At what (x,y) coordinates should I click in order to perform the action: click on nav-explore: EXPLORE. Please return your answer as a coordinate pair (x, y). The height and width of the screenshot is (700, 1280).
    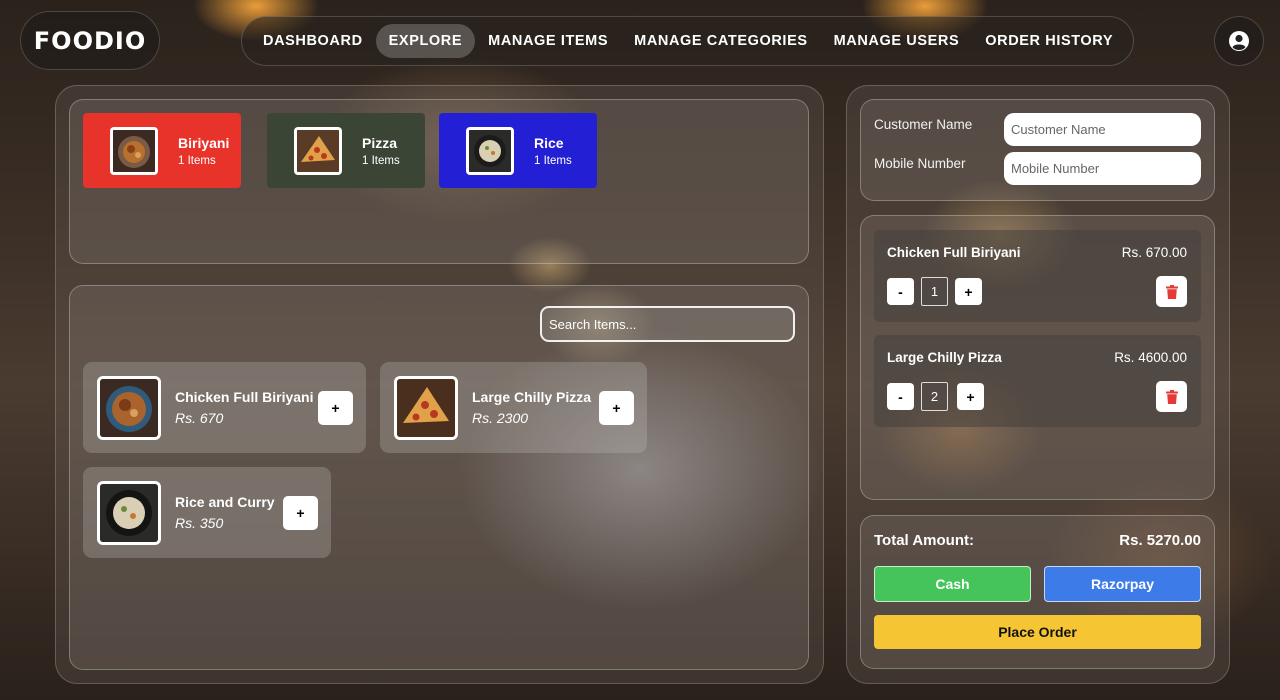
    Looking at the image, I should click on (425, 41).